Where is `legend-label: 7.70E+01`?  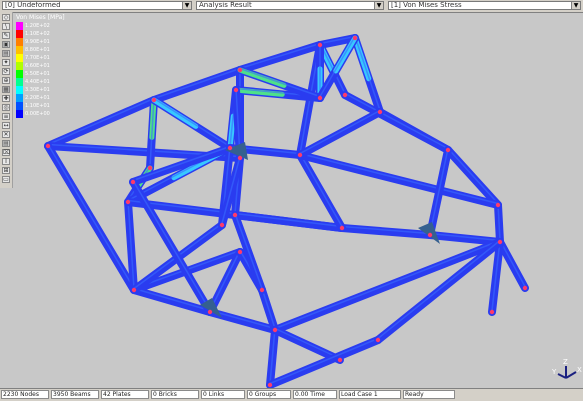 legend-label: 7.70E+01 is located at coordinates (37, 58).